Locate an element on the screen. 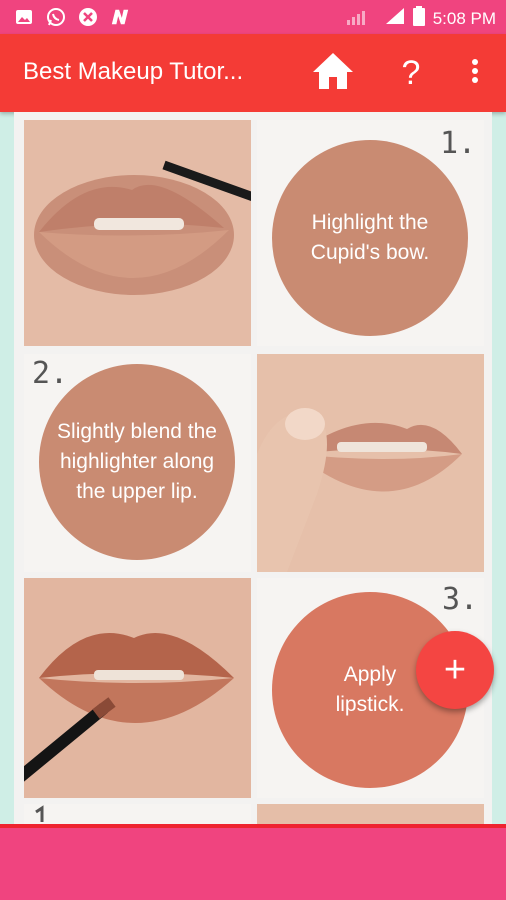 This screenshot has width=506, height=900. step-1-number: 1. is located at coordinates (458, 143).